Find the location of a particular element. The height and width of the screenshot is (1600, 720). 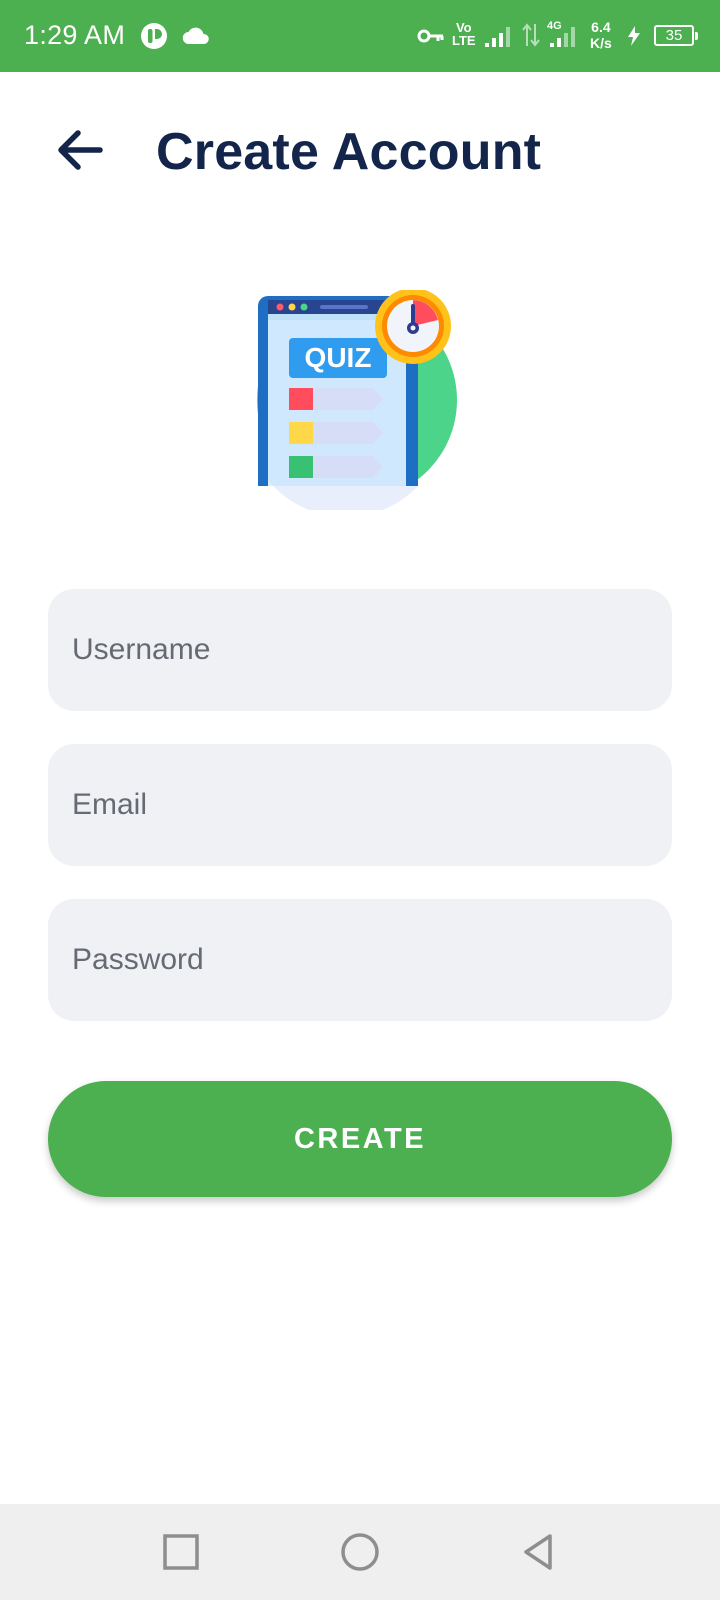

password-field is located at coordinates (360, 960).